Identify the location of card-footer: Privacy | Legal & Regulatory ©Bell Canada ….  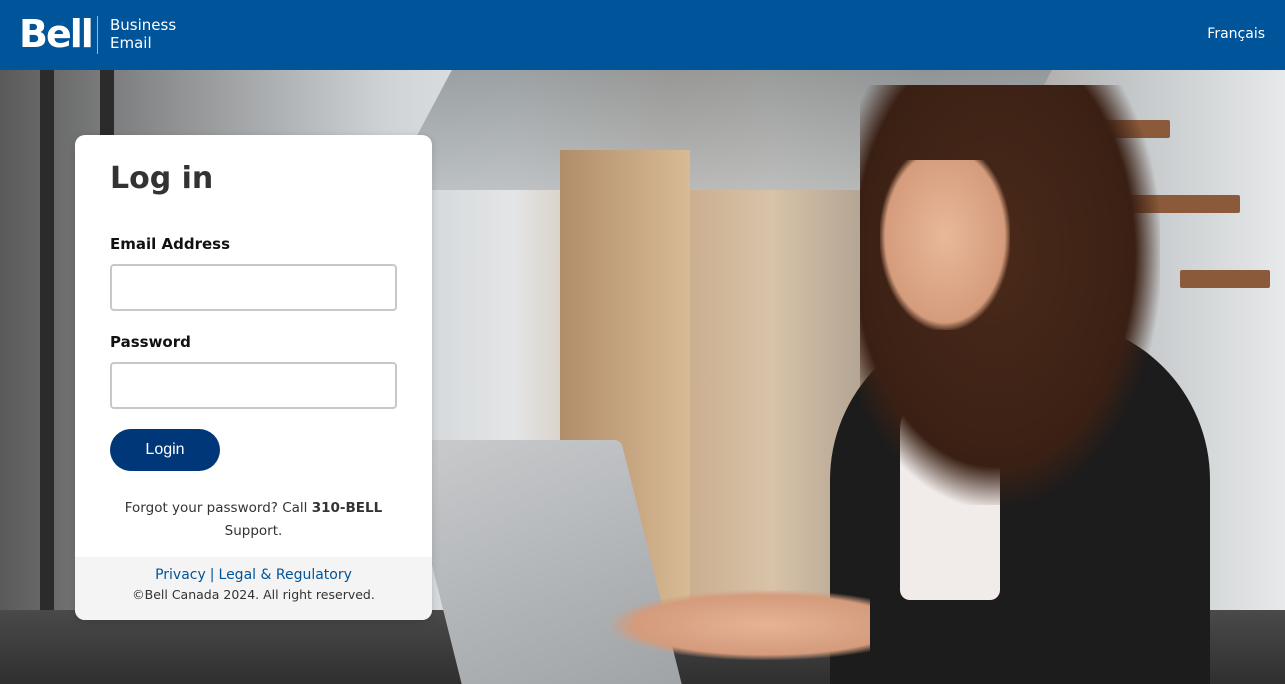
(253, 588).